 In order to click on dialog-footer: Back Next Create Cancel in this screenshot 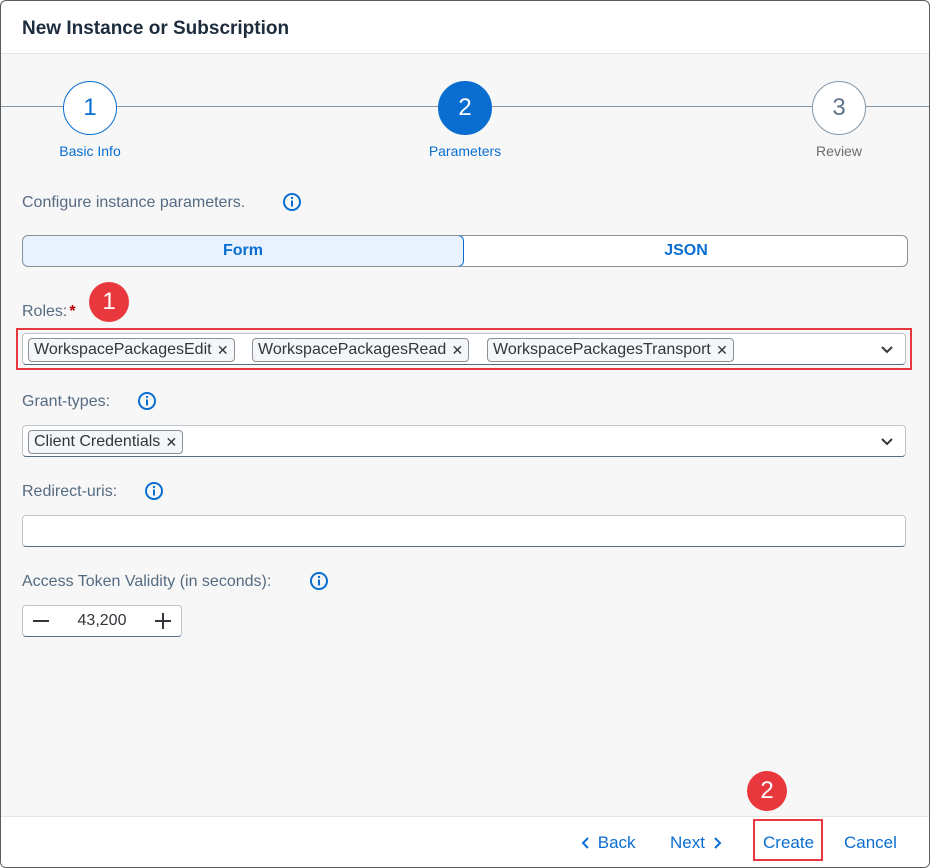, I will do `click(465, 841)`.